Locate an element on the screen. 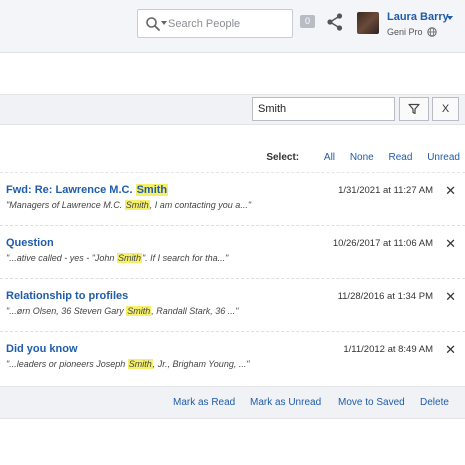 The width and height of the screenshot is (465, 465). user-name-link: Laura Barry is located at coordinates (418, 17).